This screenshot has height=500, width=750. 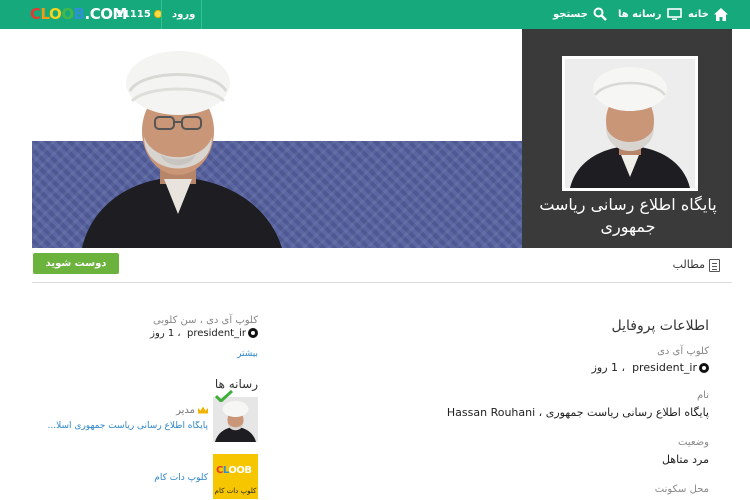 I want to click on media-portrait-image, so click(x=235, y=419).